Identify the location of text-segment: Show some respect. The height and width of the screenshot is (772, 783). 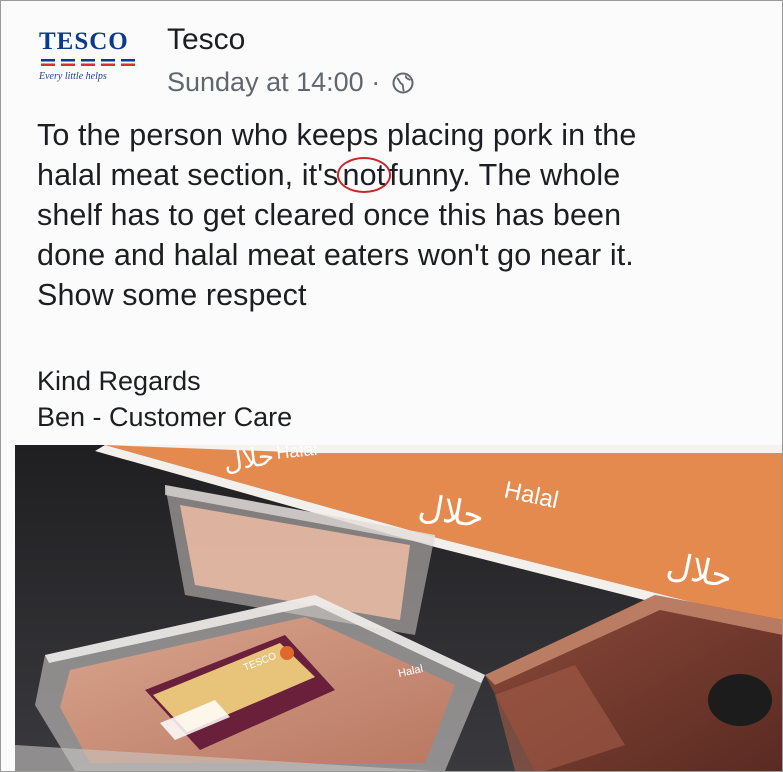
(172, 295).